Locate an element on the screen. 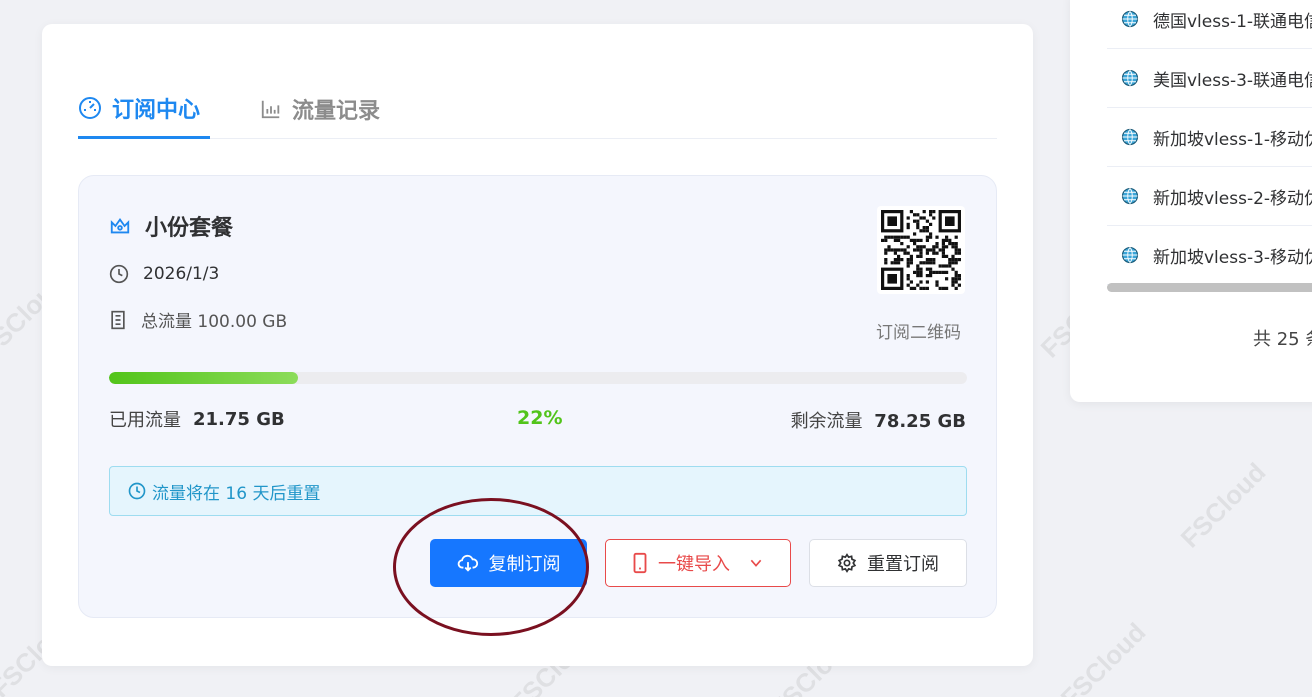 The image size is (1312, 697). chevron-down-icon is located at coordinates (756, 563).